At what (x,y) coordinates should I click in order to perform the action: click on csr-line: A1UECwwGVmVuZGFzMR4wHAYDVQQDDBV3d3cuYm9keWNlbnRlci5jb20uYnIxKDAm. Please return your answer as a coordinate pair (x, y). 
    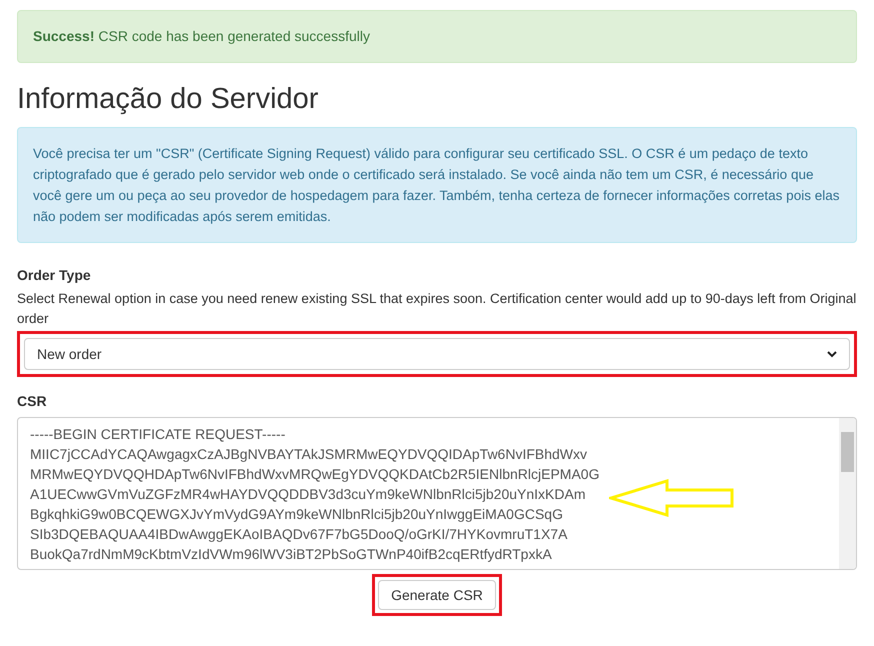
    Looking at the image, I should click on (308, 494).